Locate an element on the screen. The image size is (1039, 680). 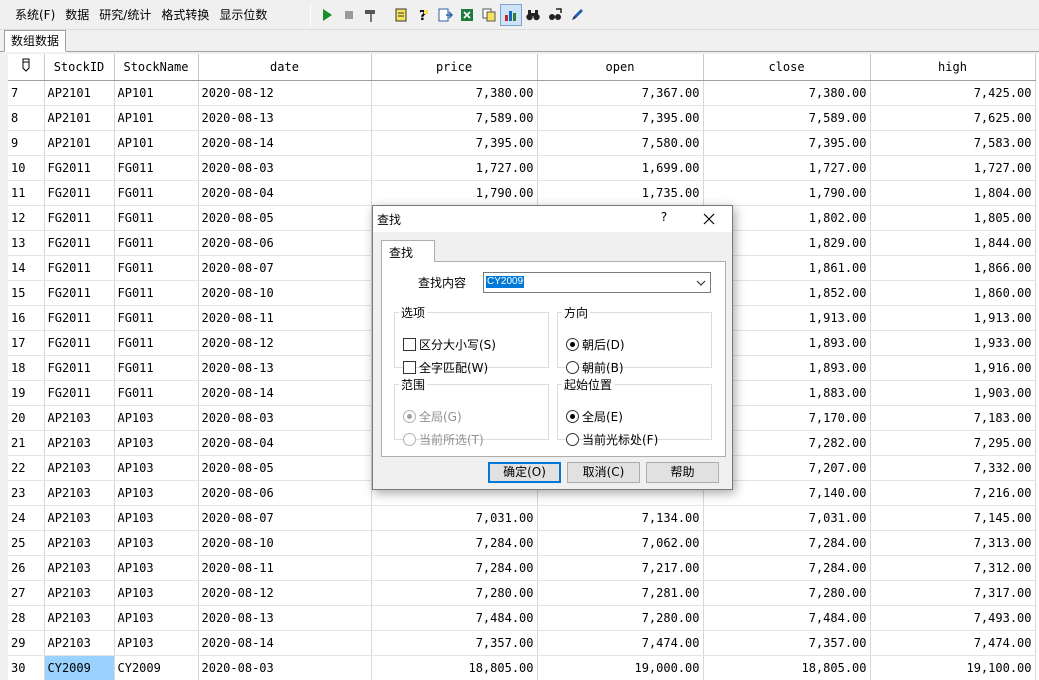
column-header-open: open is located at coordinates (620, 67).